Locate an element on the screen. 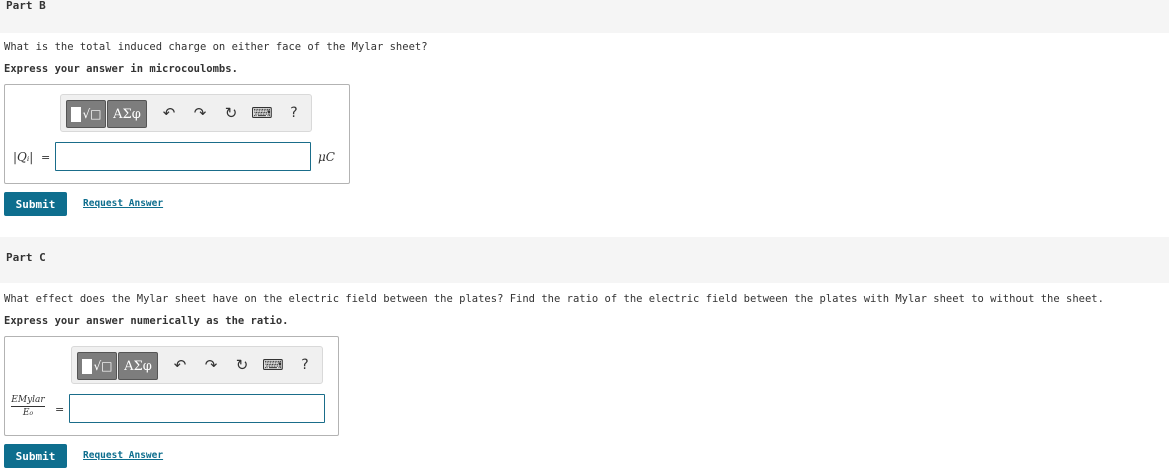 The height and width of the screenshot is (475, 1169). part-b-submit-button: Submit is located at coordinates (35, 204).